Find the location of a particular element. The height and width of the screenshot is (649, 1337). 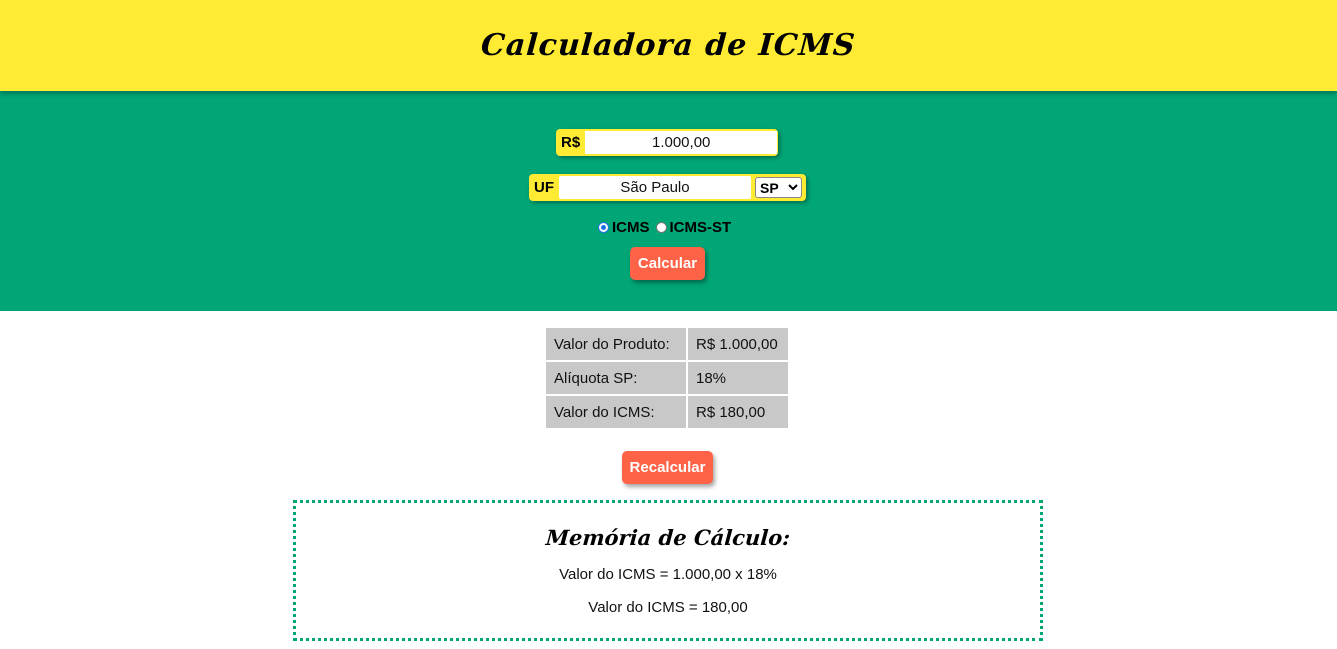

tax-type-radio-group: ICMS ICMS-ST is located at coordinates (667, 227).